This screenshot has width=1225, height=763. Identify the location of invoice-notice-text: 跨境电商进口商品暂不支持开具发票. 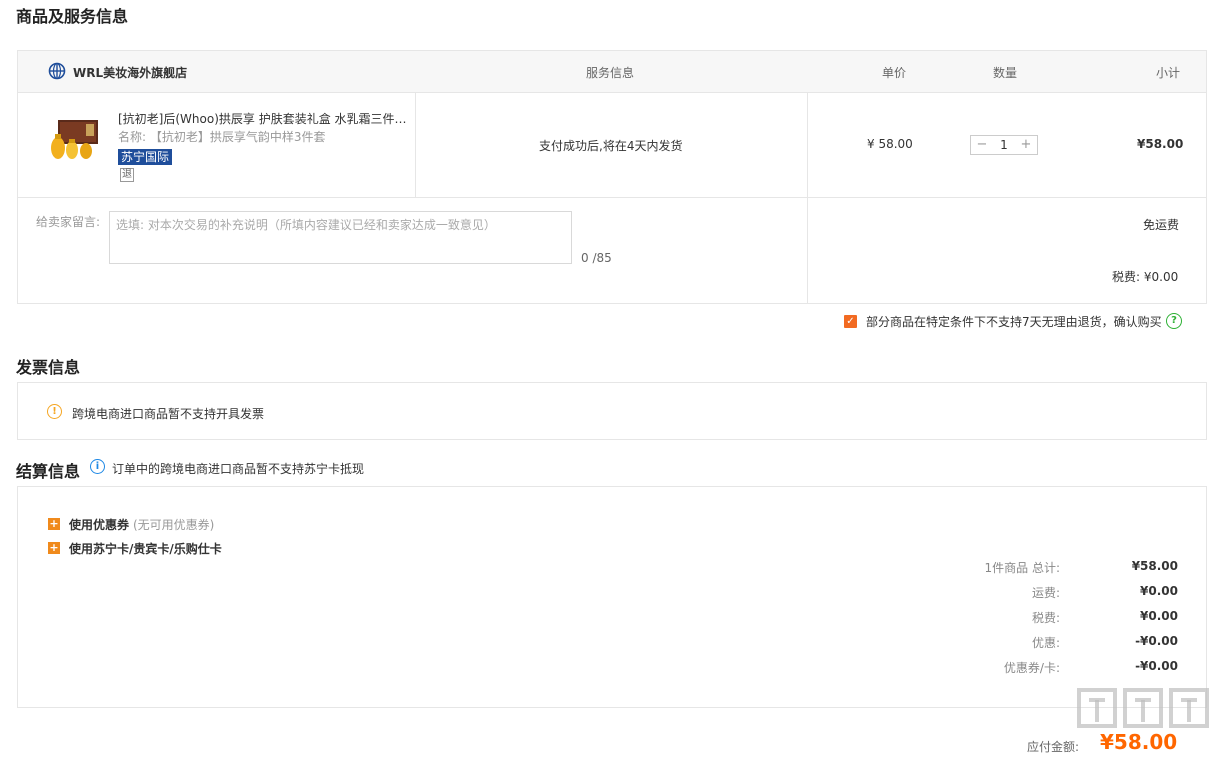
(168, 414).